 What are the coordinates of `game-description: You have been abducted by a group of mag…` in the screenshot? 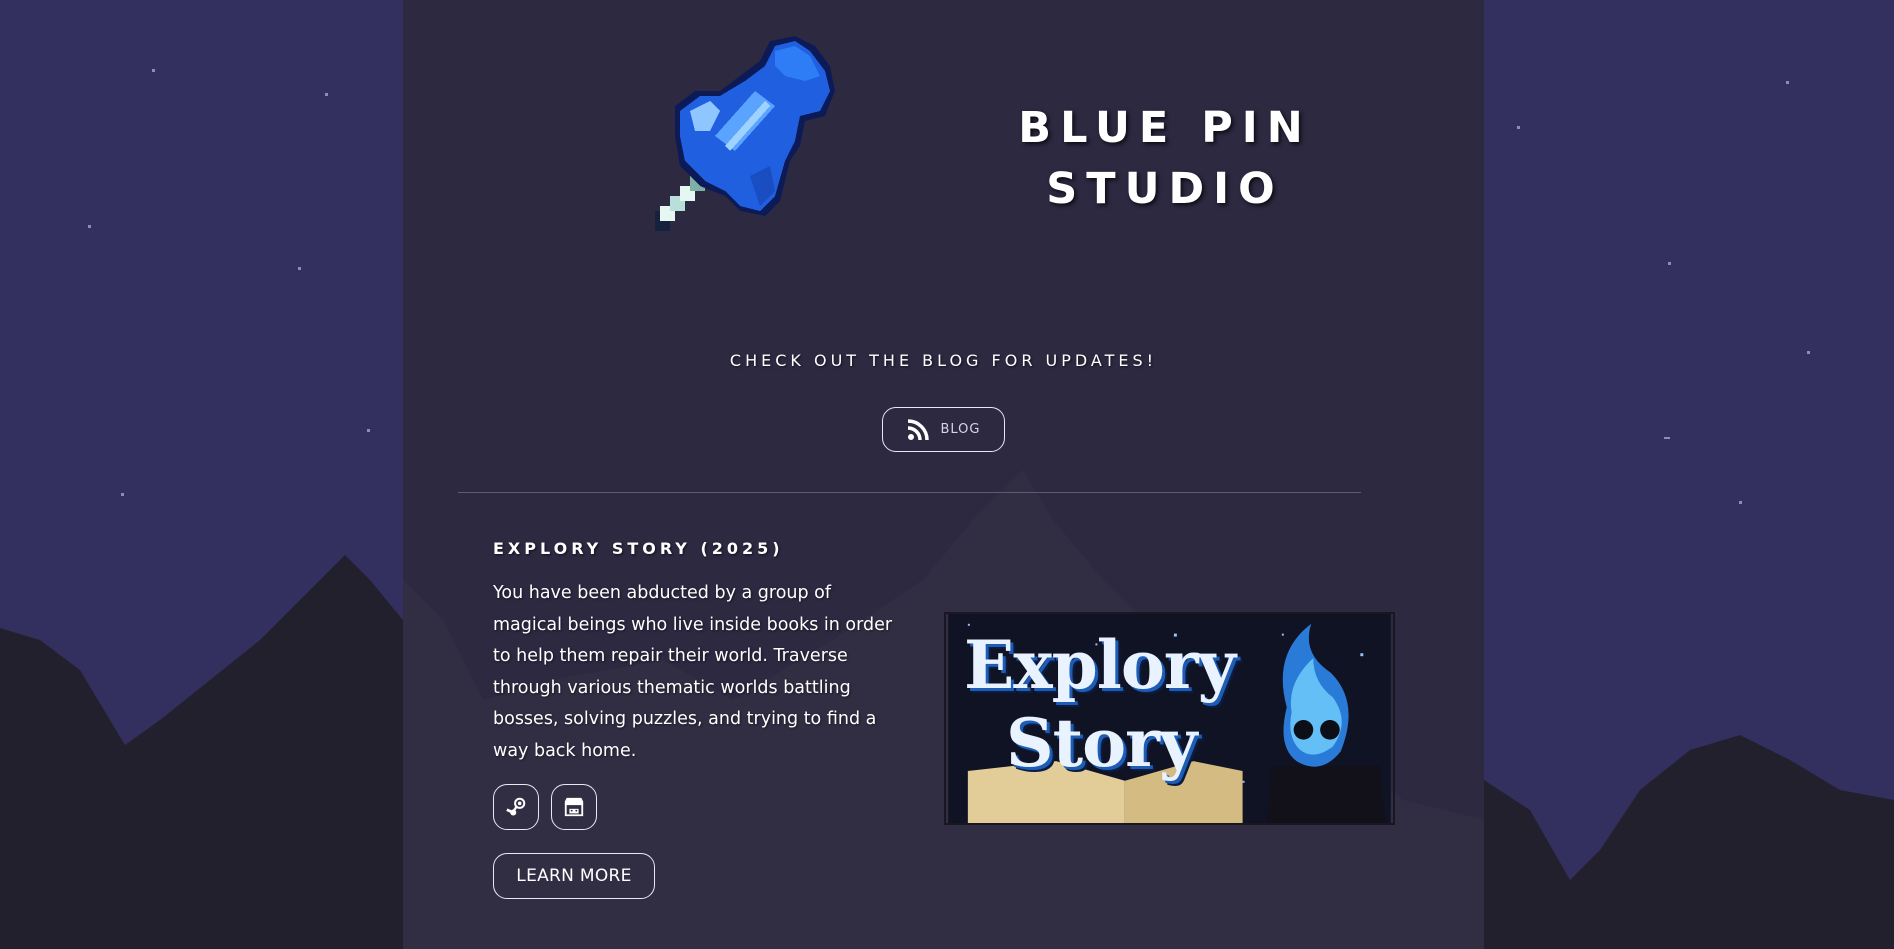 It's located at (693, 672).